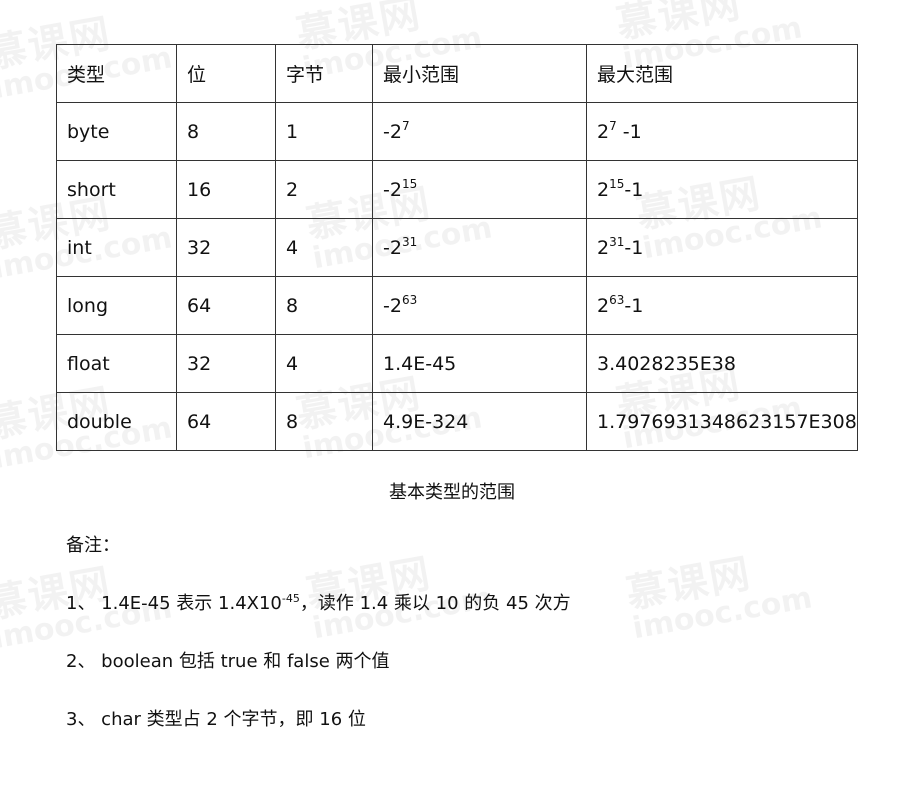  Describe the element at coordinates (722, 363) in the screenshot. I see `cell-max: 3.4028235E38` at that location.